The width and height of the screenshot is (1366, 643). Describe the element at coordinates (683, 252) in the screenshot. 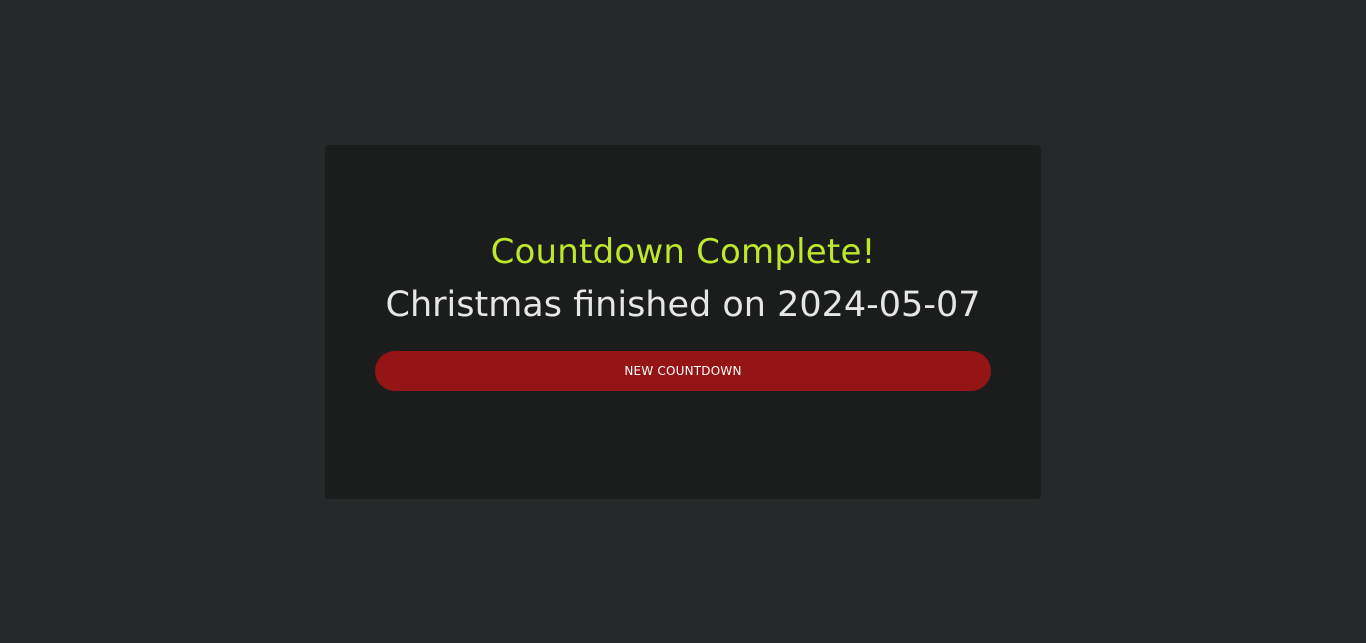

I see `countdown-complete-title: Countdown Complete!` at that location.